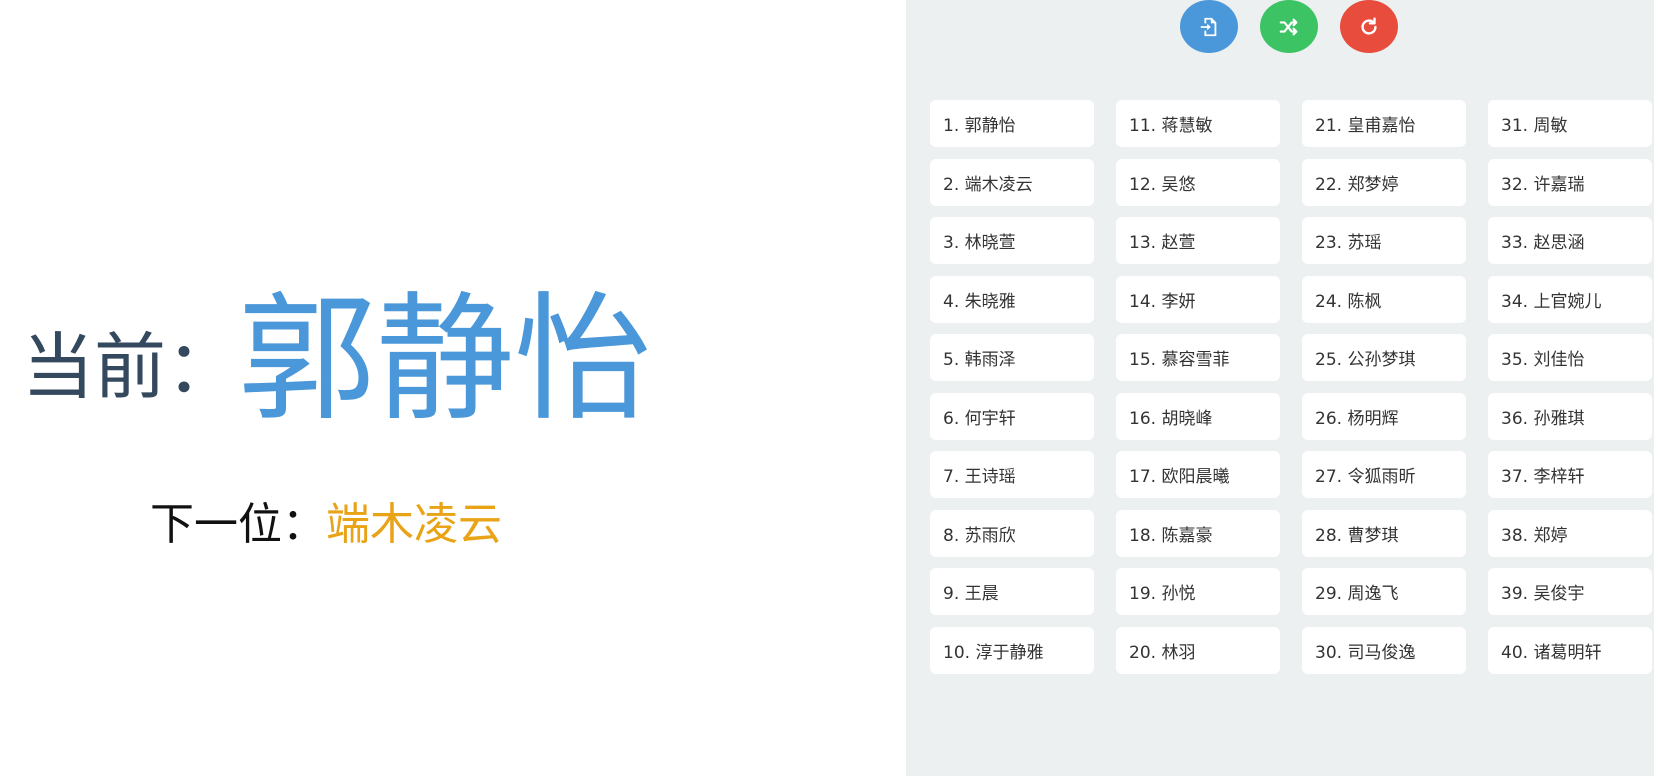 This screenshot has height=776, width=1654. What do you see at coordinates (1384, 299) in the screenshot?
I see `name-card: 24. 陈枫` at bounding box center [1384, 299].